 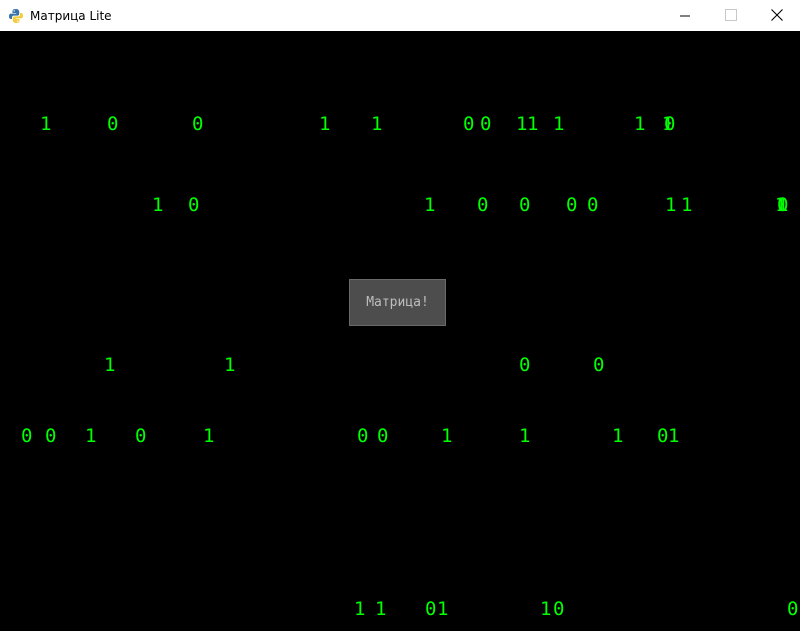 What do you see at coordinates (397, 302) in the screenshot?
I see `matrix-button: Матрица!` at bounding box center [397, 302].